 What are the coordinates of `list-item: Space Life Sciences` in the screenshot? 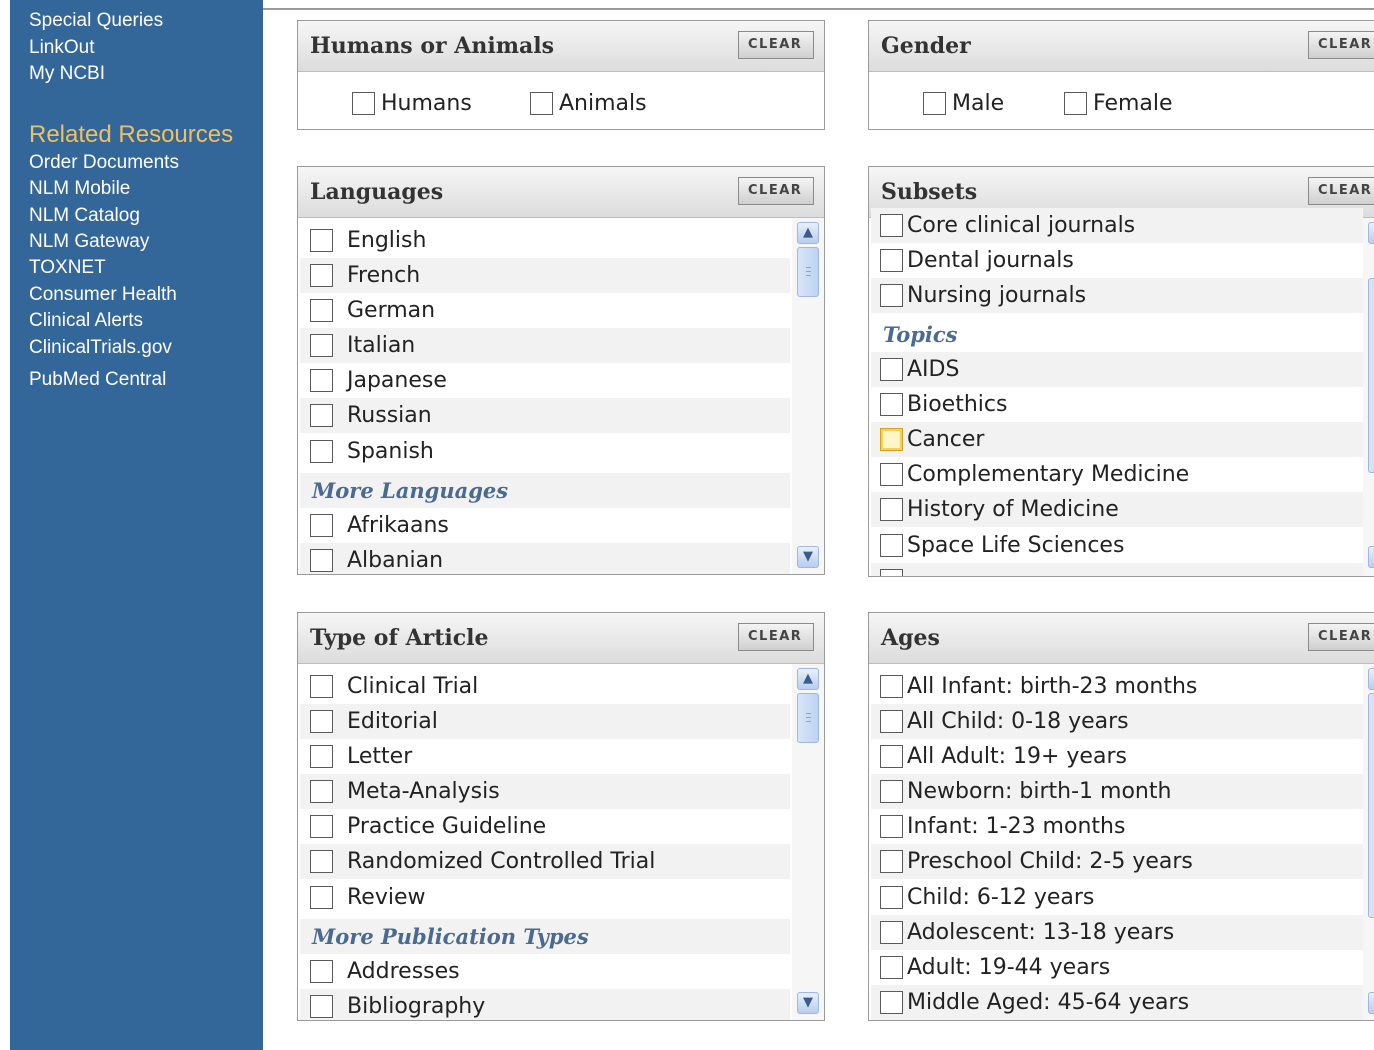 It's located at (1117, 545).